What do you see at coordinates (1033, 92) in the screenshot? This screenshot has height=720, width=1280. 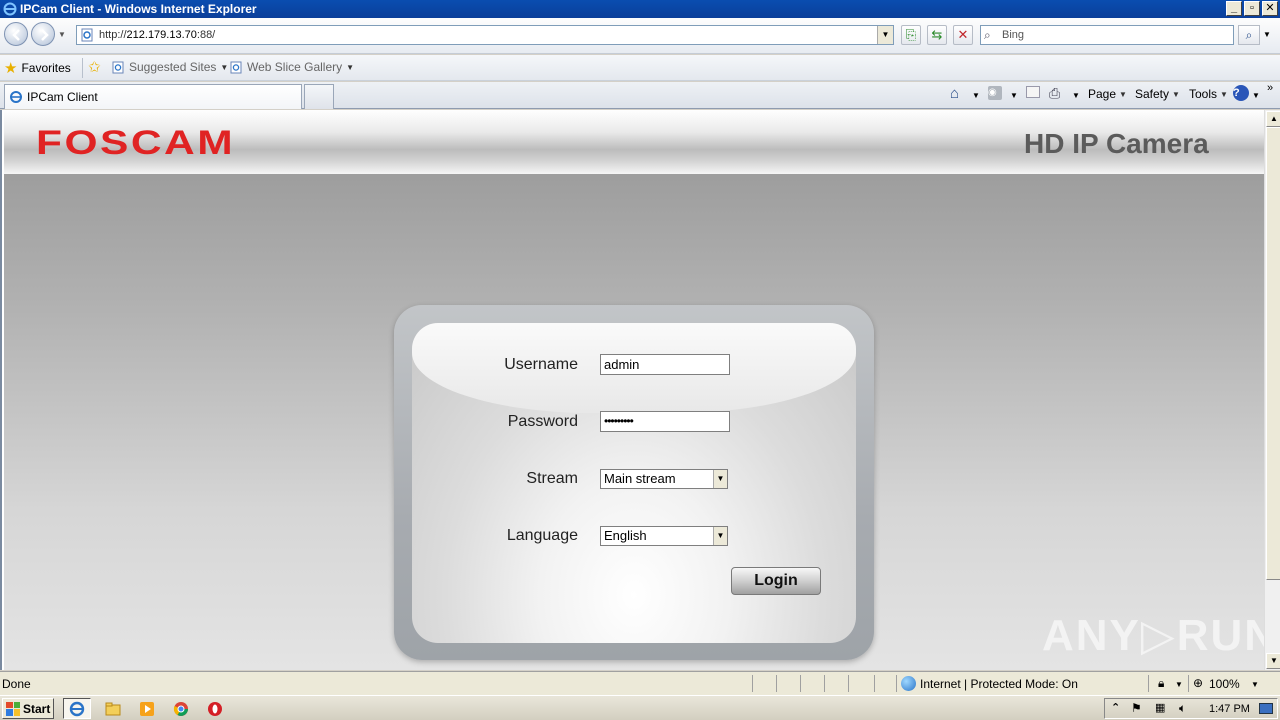 I see `mail-icon` at bounding box center [1033, 92].